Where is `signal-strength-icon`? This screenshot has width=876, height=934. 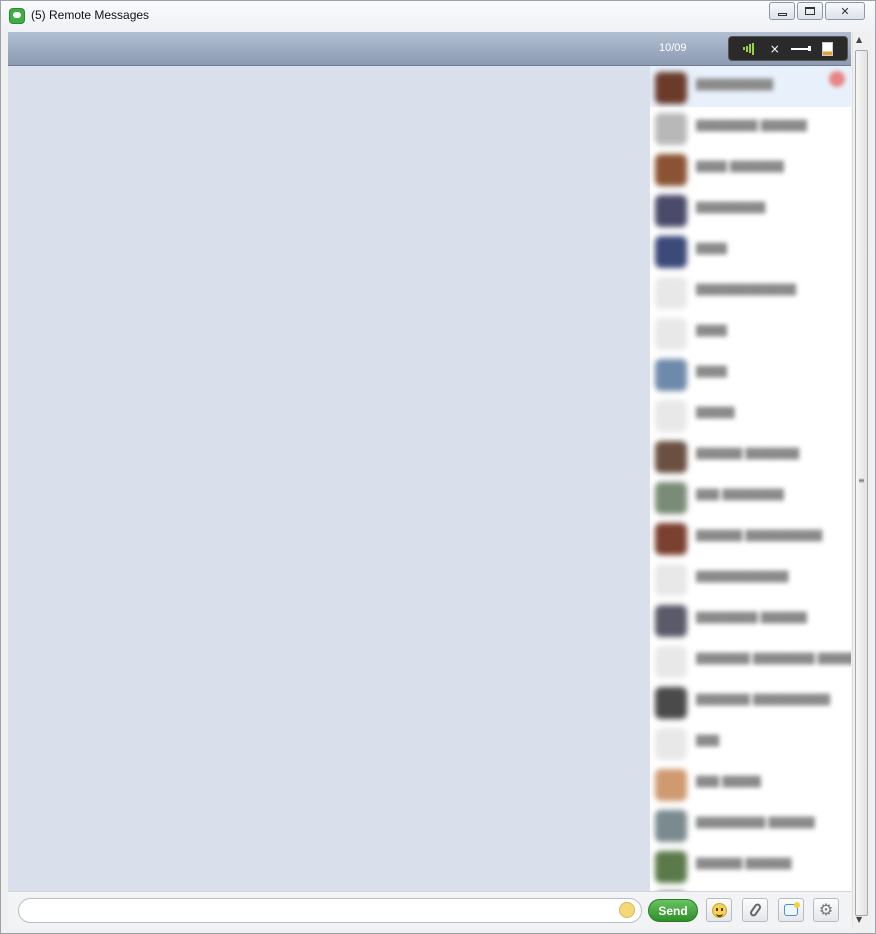
signal-strength-icon is located at coordinates (748, 49).